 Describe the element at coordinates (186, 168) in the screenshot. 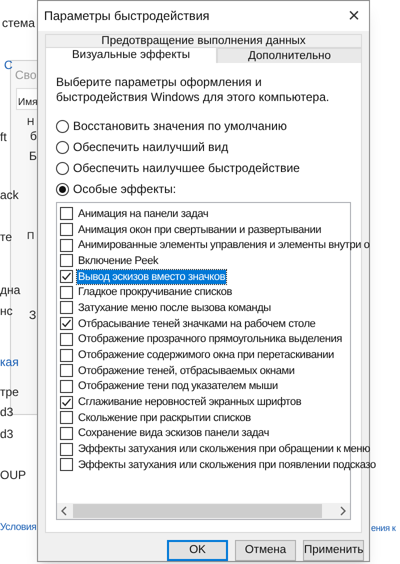

I see `radio-label: Обеспечить наилучшее быстродействие` at that location.